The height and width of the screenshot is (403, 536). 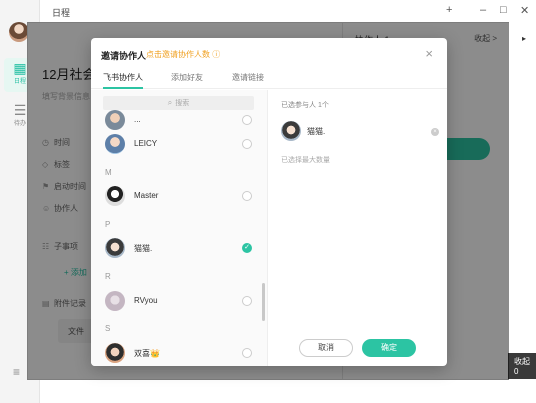 What do you see at coordinates (483, 10) in the screenshot?
I see `minimize-icon: –` at bounding box center [483, 10].